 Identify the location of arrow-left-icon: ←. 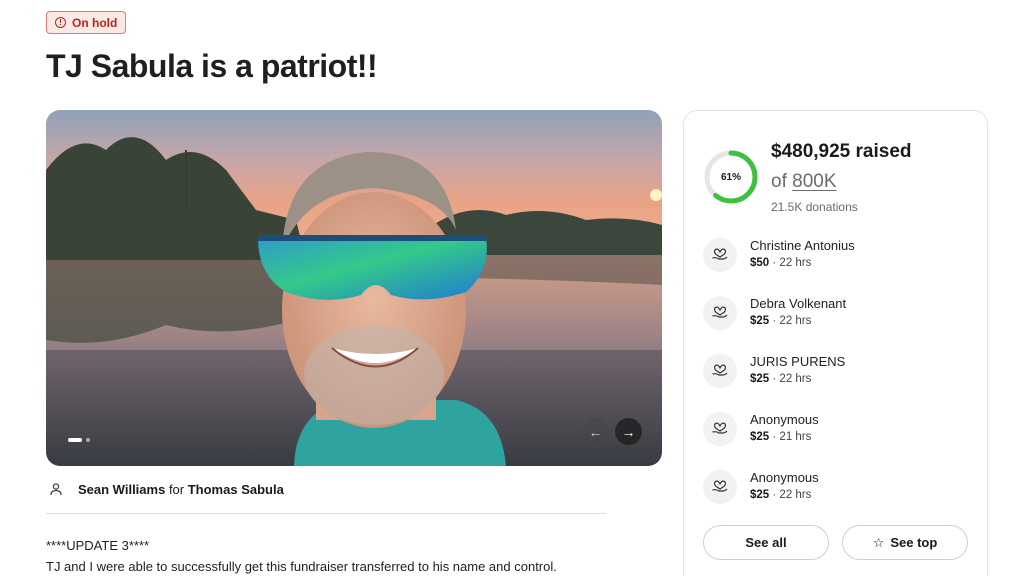
(595, 431).